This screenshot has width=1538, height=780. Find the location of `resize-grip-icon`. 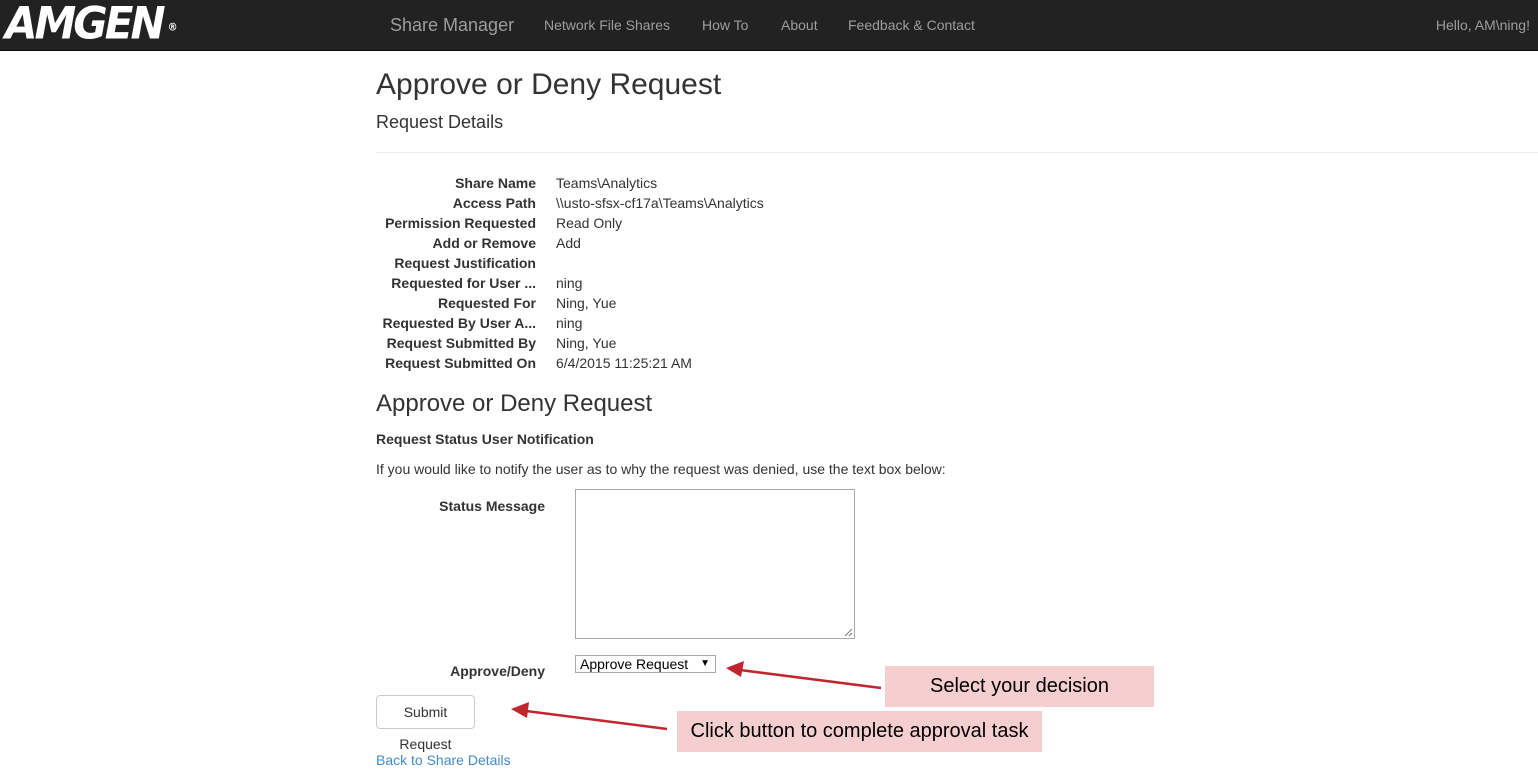

resize-grip-icon is located at coordinates (848, 632).